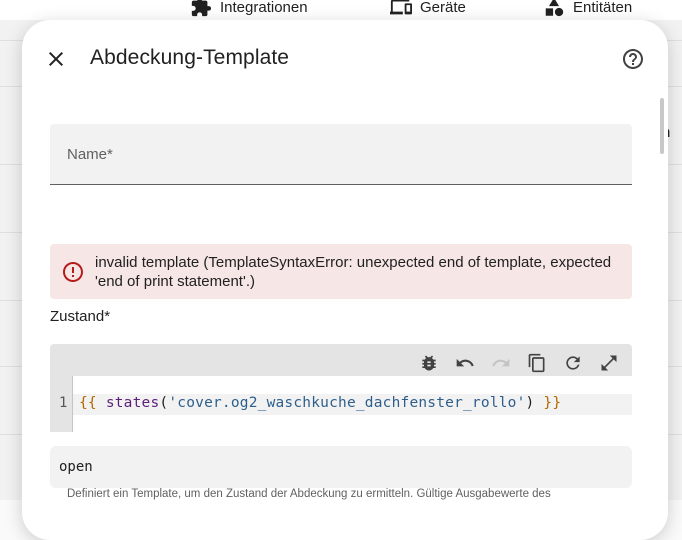  I want to click on name-field-label: Name*, so click(90, 154).